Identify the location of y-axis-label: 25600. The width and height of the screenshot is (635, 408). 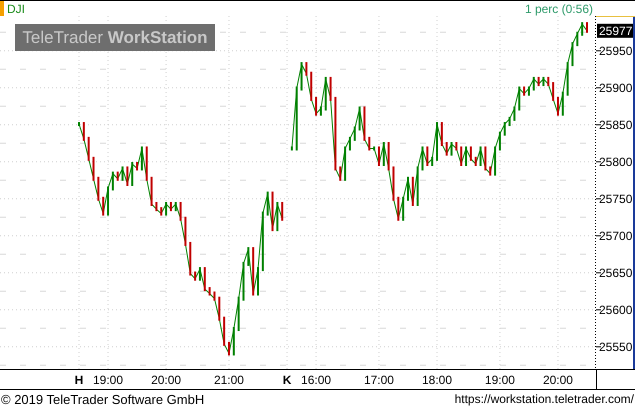
(615, 309).